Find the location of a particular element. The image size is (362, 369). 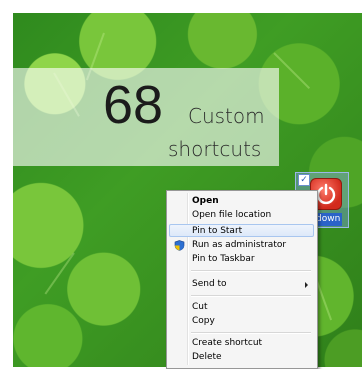

leaf-vein is located at coordinates (59, 273).